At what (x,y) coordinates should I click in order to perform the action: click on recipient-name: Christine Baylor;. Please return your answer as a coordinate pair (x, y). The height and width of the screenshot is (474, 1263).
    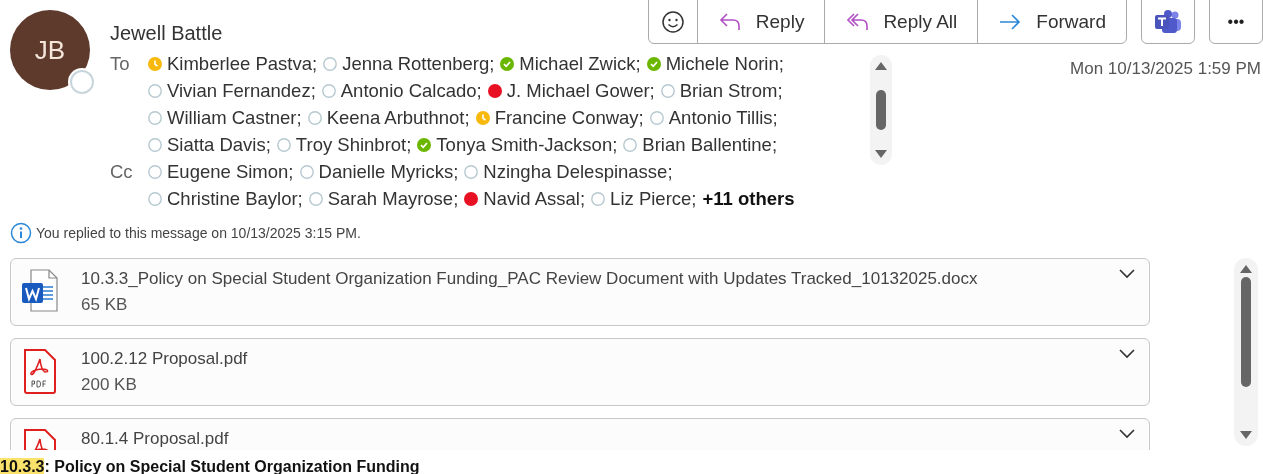
    Looking at the image, I should click on (235, 198).